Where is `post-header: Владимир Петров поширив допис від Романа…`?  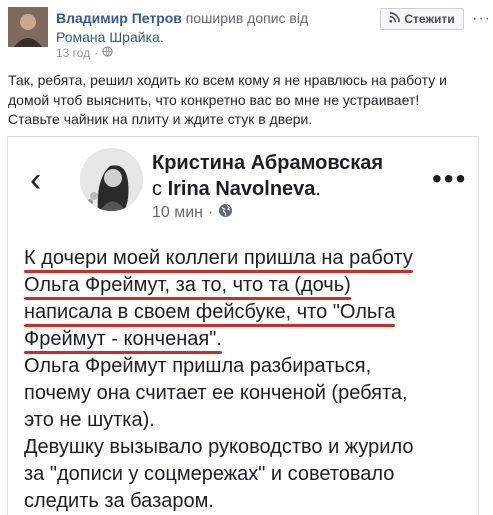 post-header: Владимир Петров поширив допис від Романа… is located at coordinates (246, 33).